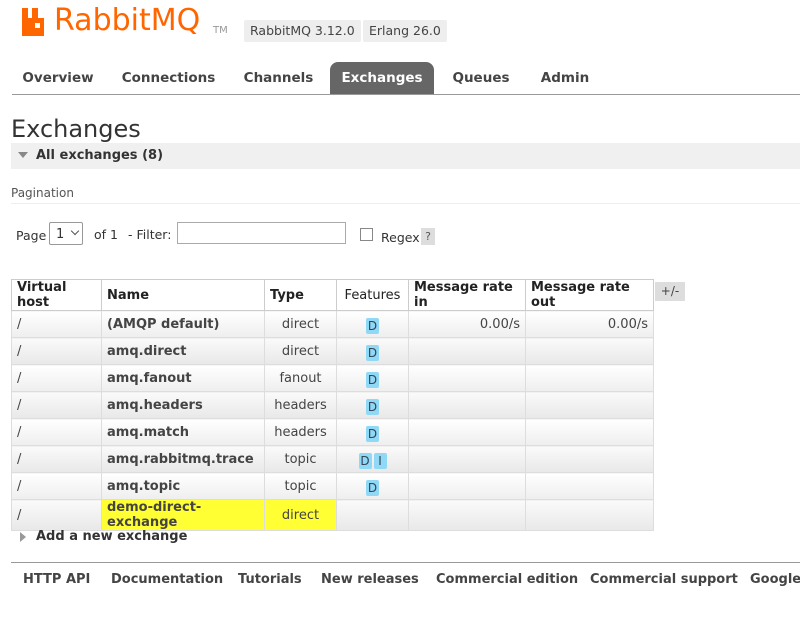 The image size is (800, 631). I want to click on add-exchange-toggle: Add a new exchange, so click(103, 536).